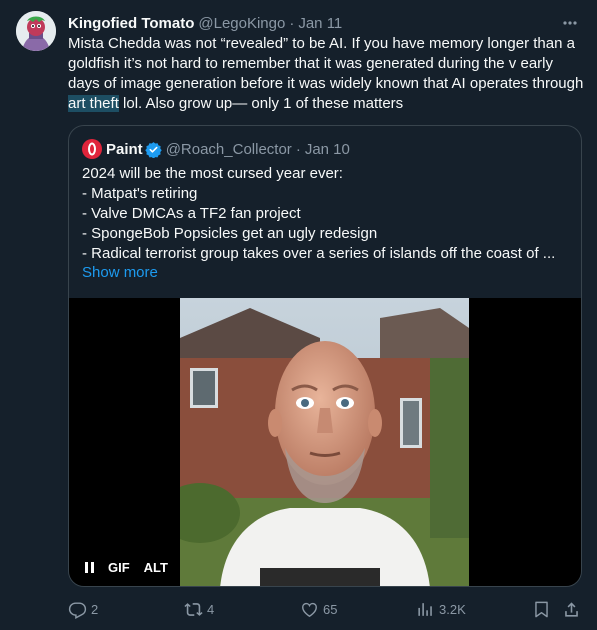 This screenshot has width=597, height=630. Describe the element at coordinates (156, 567) in the screenshot. I see `alt-text-button: ALT` at that location.